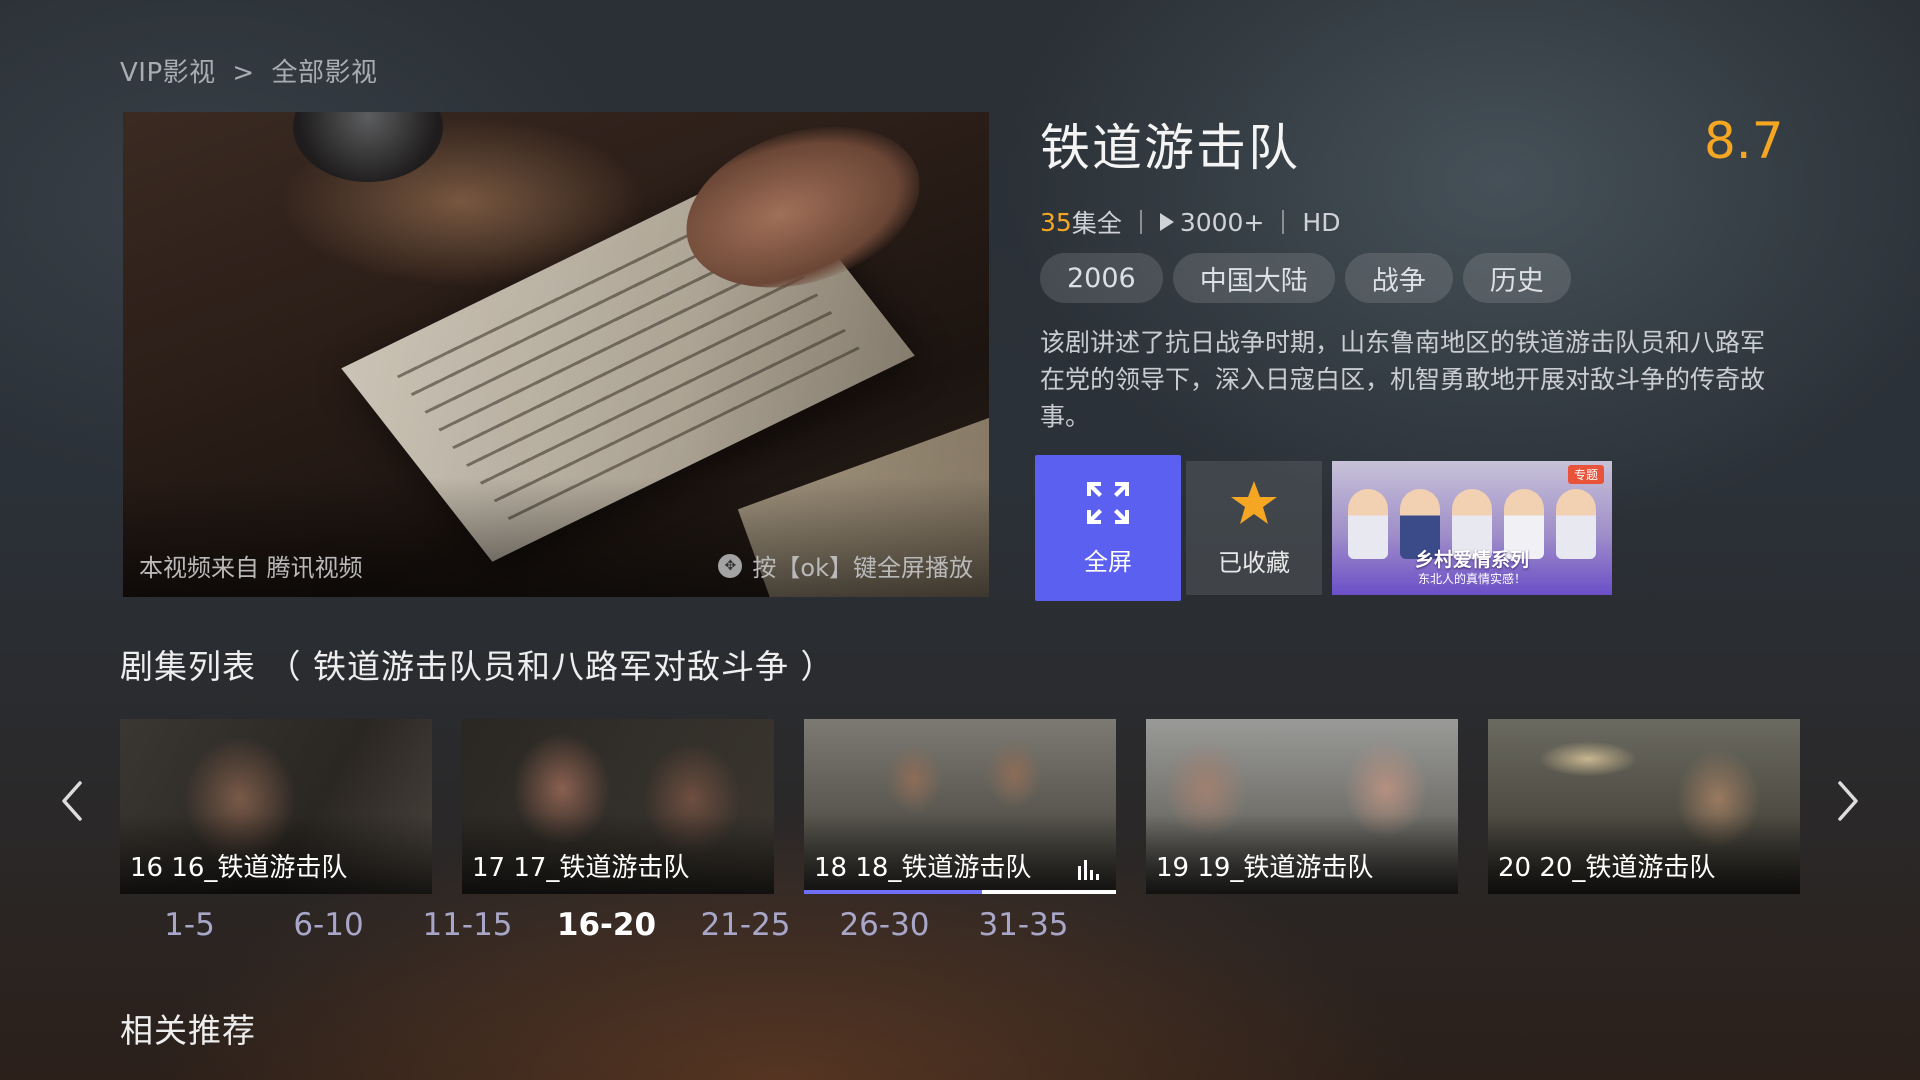 The height and width of the screenshot is (1080, 1920). What do you see at coordinates (477, 666) in the screenshot?
I see `episode-list-title: 剧集列表 （ 铁道游击队员和八路军对敌斗争 ）` at bounding box center [477, 666].